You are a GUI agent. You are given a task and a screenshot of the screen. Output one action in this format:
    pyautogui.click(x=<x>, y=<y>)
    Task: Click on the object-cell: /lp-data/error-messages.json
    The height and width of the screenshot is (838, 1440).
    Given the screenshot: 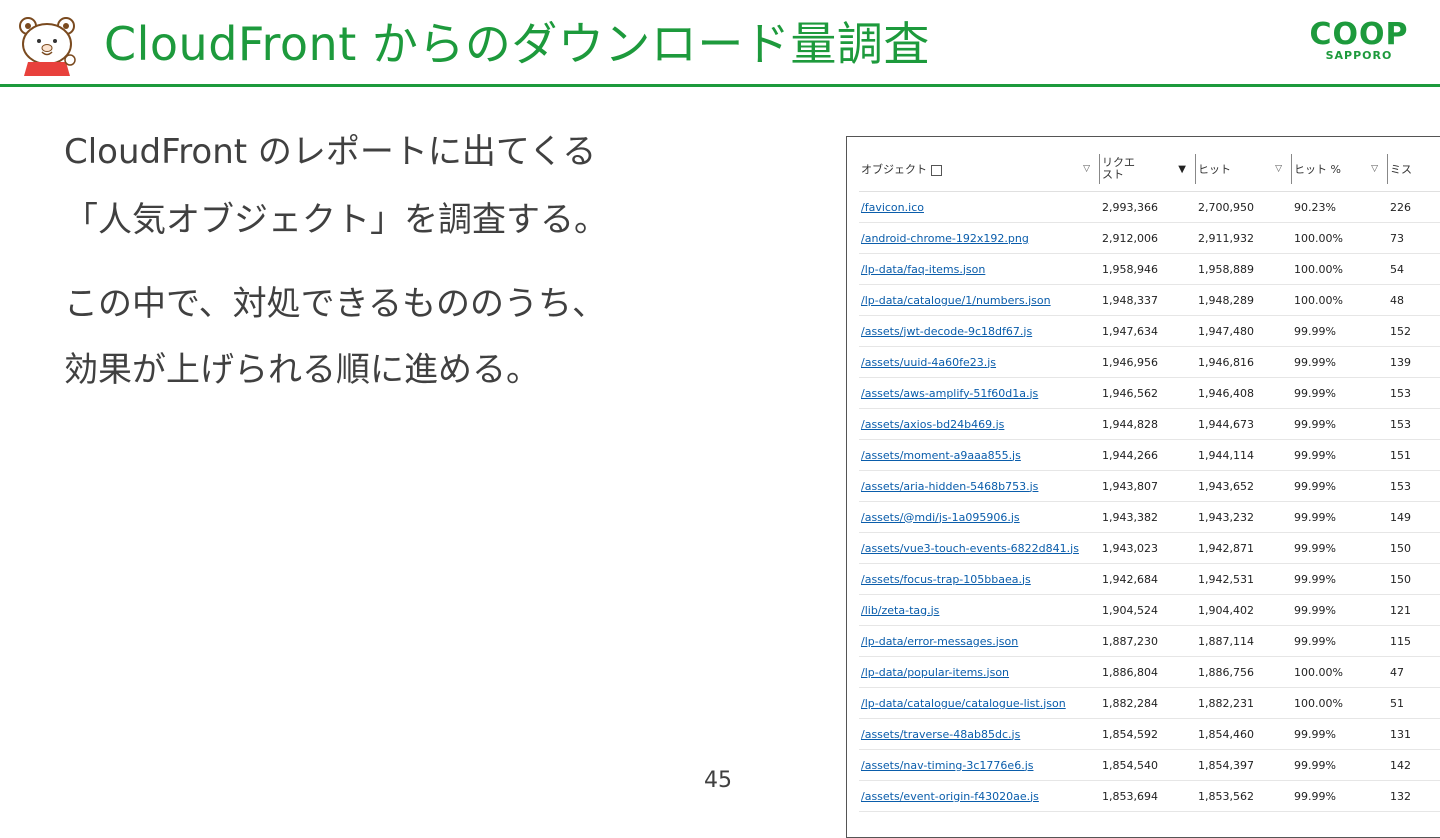 What is the action you would take?
    pyautogui.click(x=979, y=641)
    